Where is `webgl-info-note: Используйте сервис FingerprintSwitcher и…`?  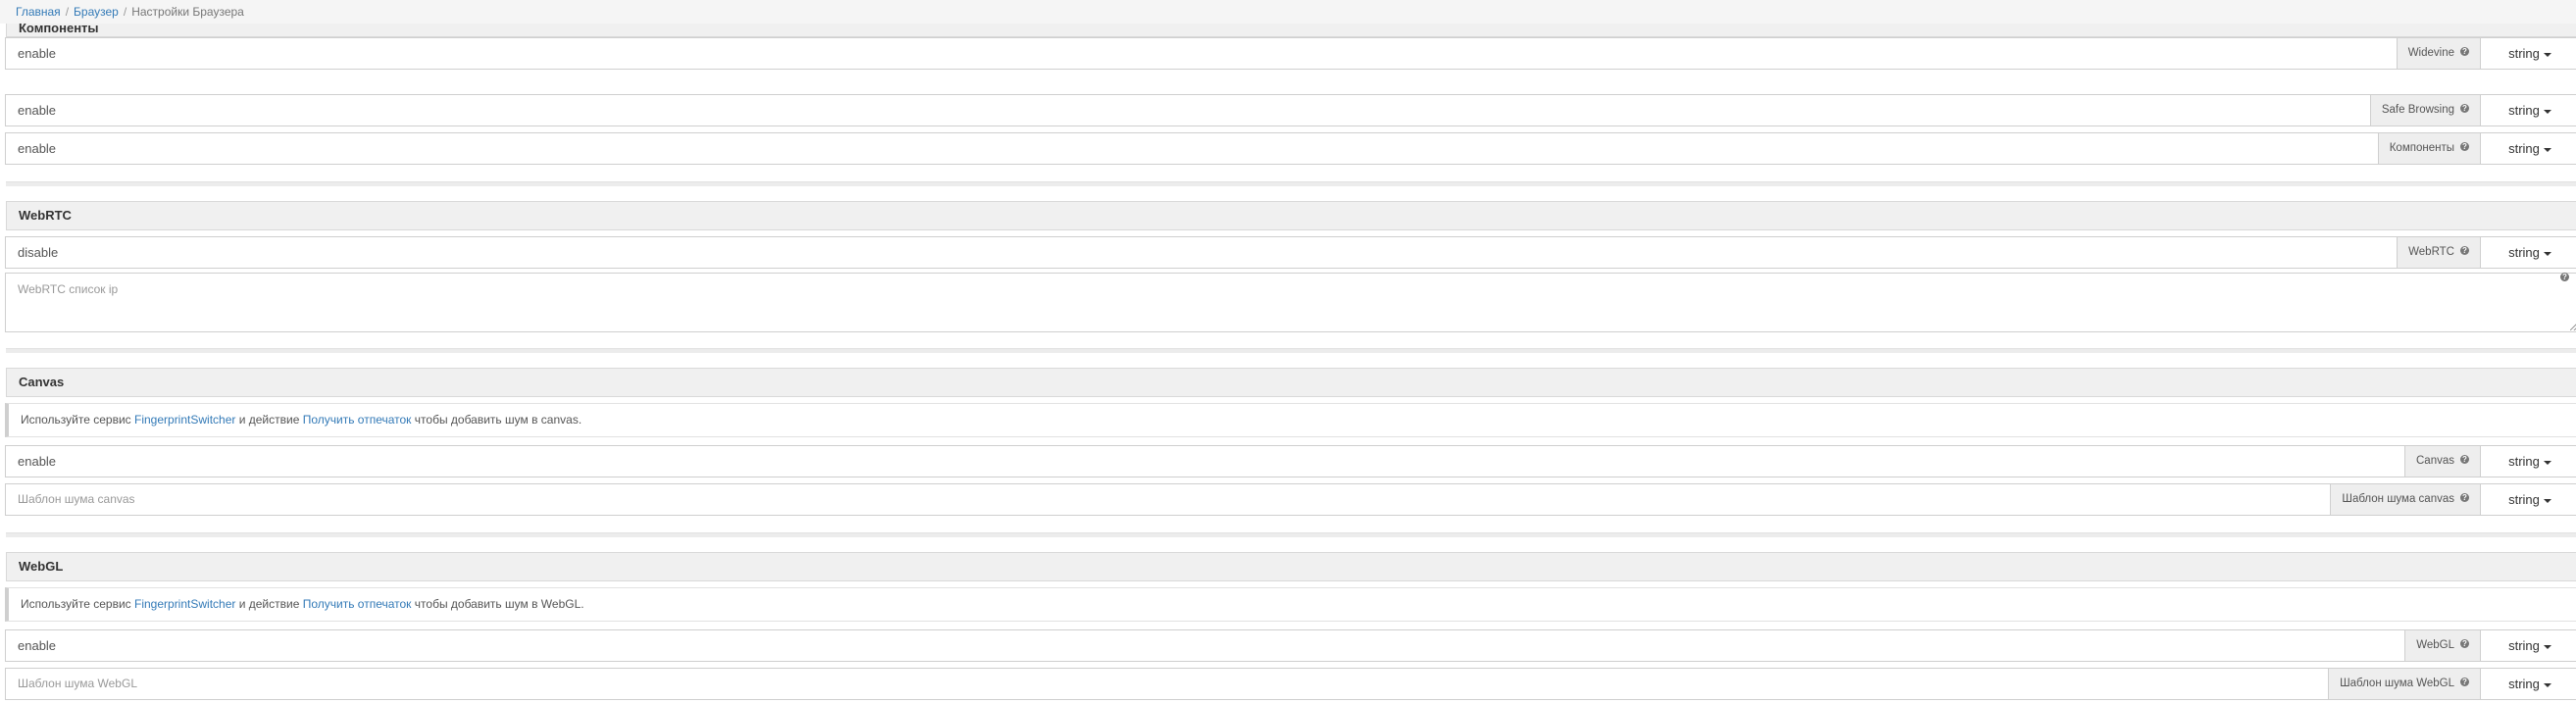
webgl-info-note: Используйте сервис FingerprintSwitcher и… is located at coordinates (1290, 604).